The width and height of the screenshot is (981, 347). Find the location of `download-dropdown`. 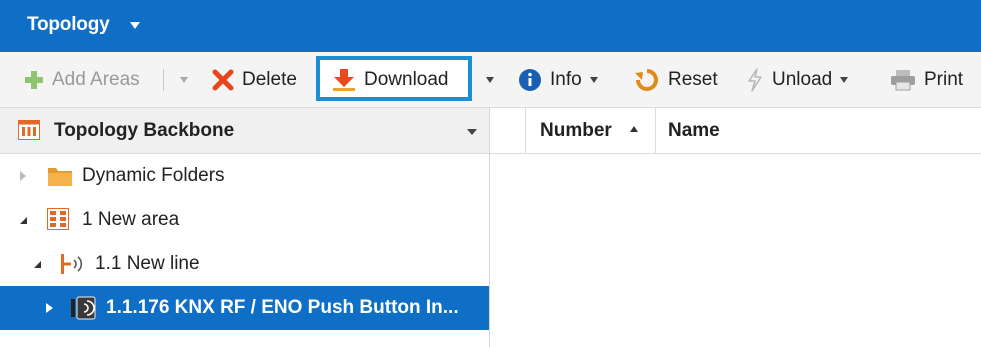

download-dropdown is located at coordinates (486, 80).